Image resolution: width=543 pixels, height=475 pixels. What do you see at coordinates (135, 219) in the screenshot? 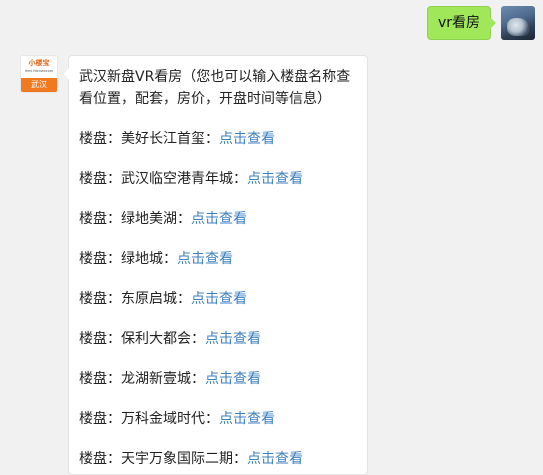
I see `property-label: 楼盘：绿地美湖：` at bounding box center [135, 219].